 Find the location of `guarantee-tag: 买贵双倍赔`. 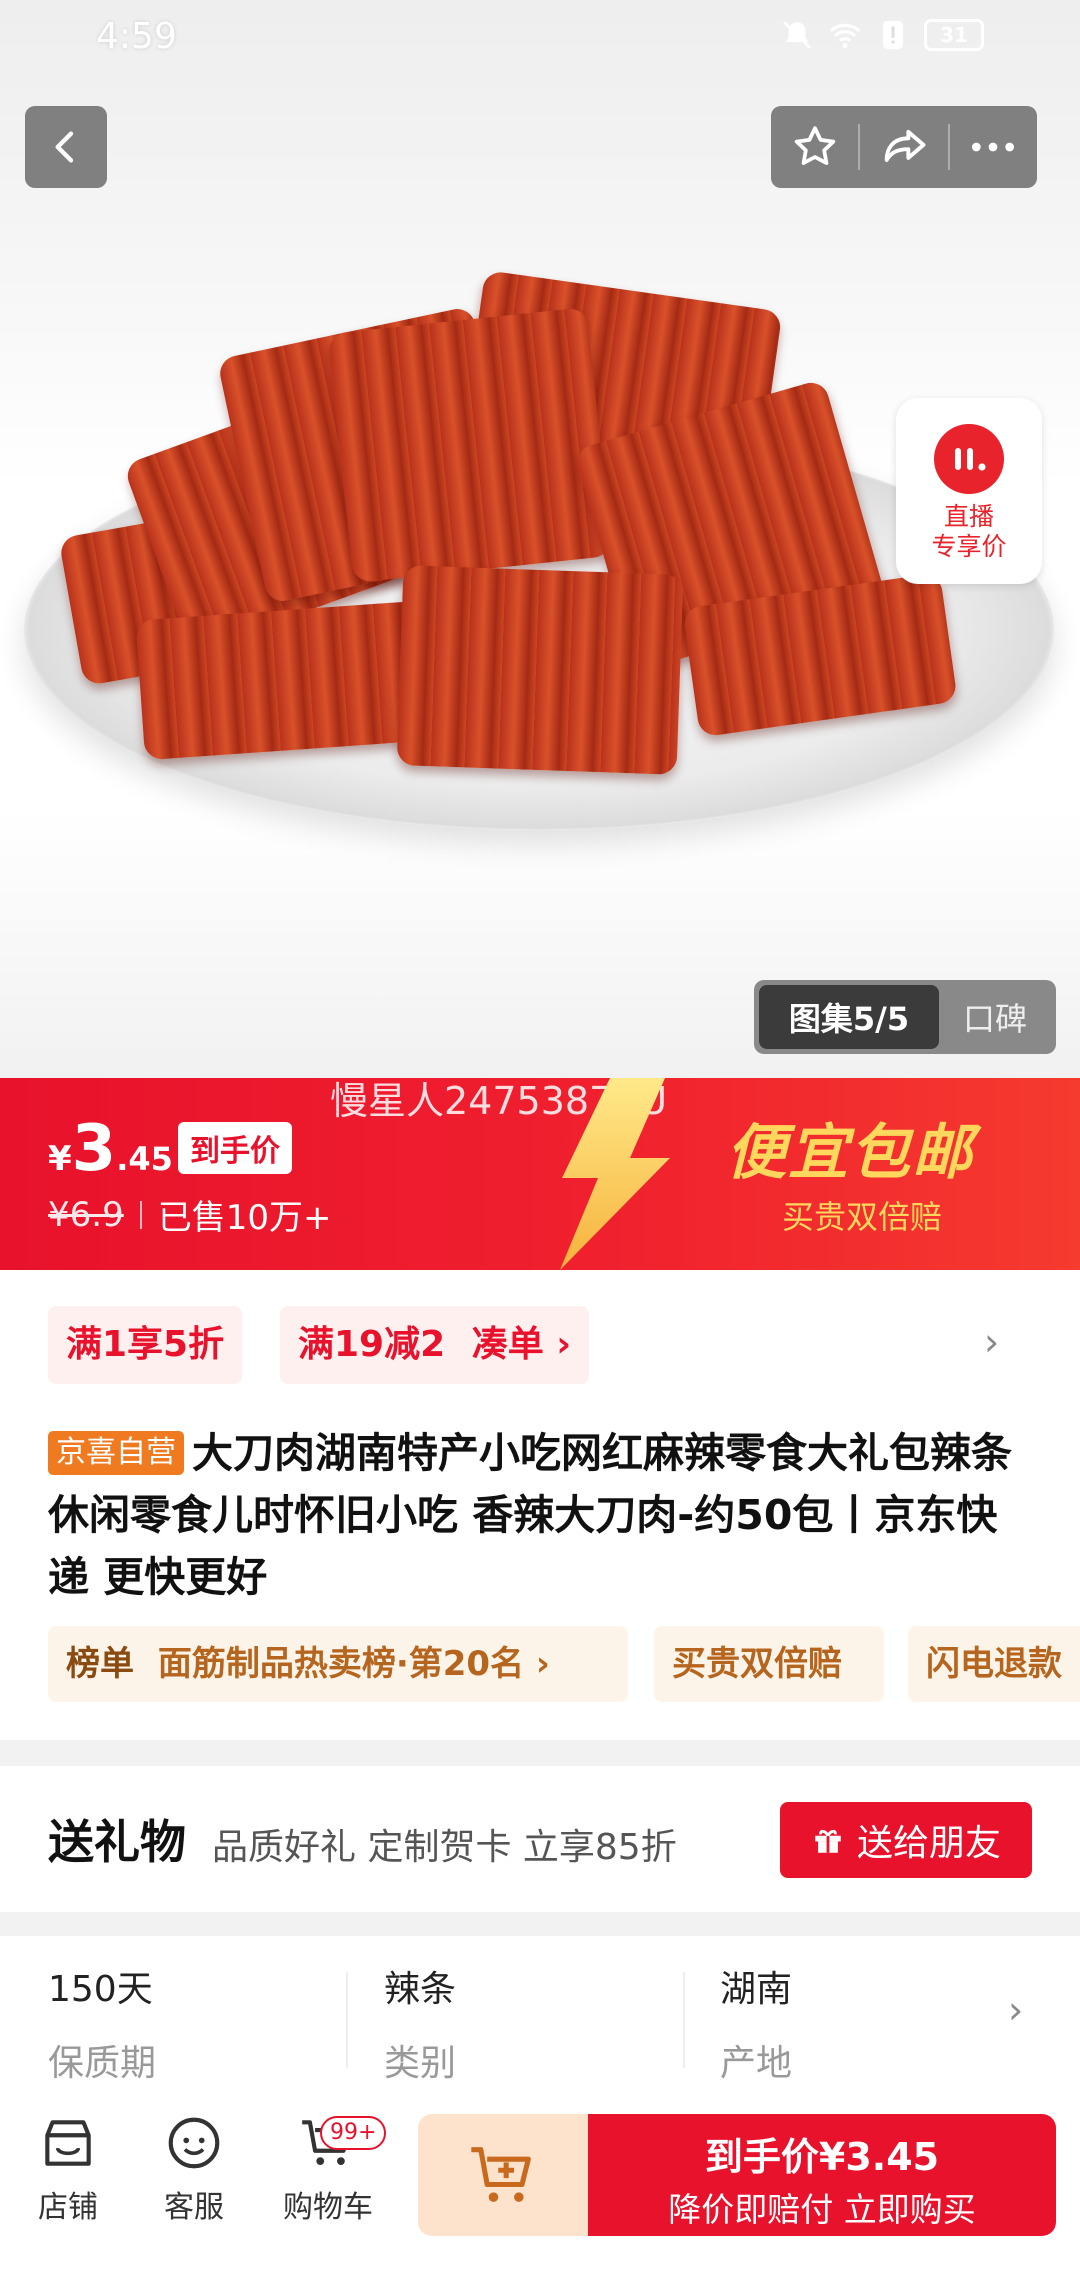

guarantee-tag: 买贵双倍赔 is located at coordinates (769, 1664).